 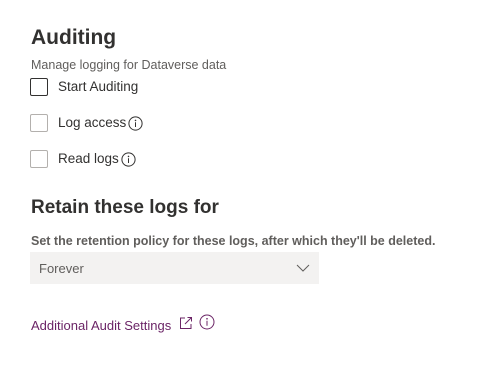 I want to click on log-access-info-icon, so click(x=135, y=123).